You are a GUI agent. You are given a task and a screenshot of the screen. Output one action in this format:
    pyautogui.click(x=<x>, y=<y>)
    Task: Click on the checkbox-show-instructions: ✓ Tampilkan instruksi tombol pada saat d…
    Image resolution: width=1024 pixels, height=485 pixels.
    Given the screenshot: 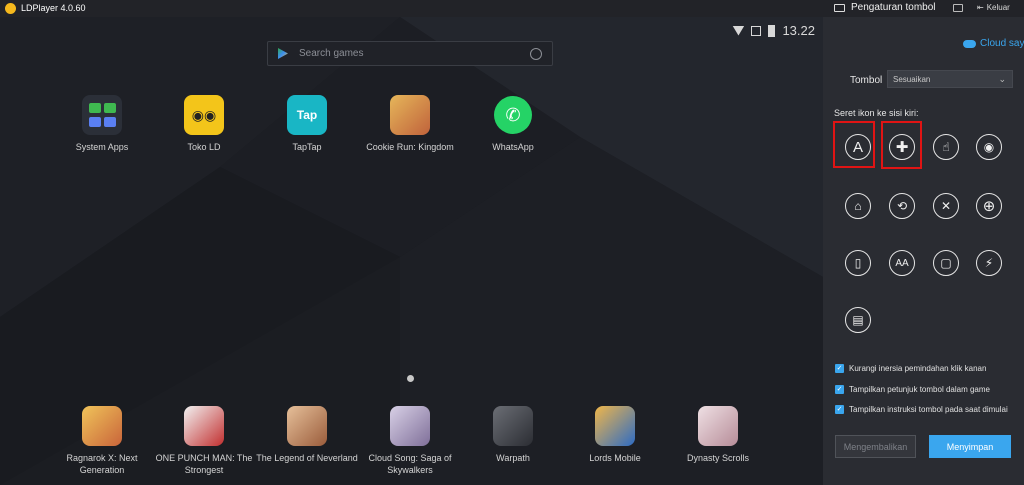 What is the action you would take?
    pyautogui.click(x=921, y=409)
    